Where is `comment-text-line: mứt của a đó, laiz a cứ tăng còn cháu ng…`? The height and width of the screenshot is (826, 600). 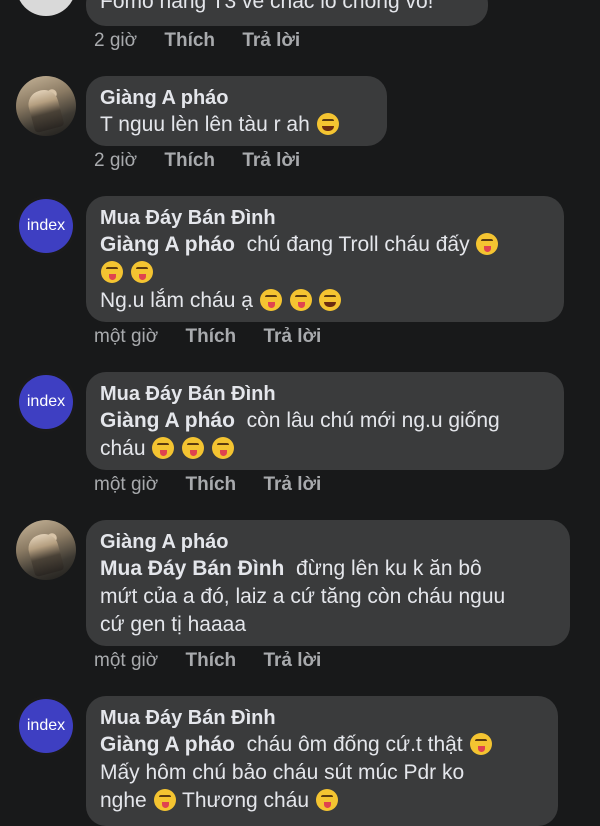 comment-text-line: mứt của a đó, laiz a cứ tăng còn cháu ng… is located at coordinates (303, 596).